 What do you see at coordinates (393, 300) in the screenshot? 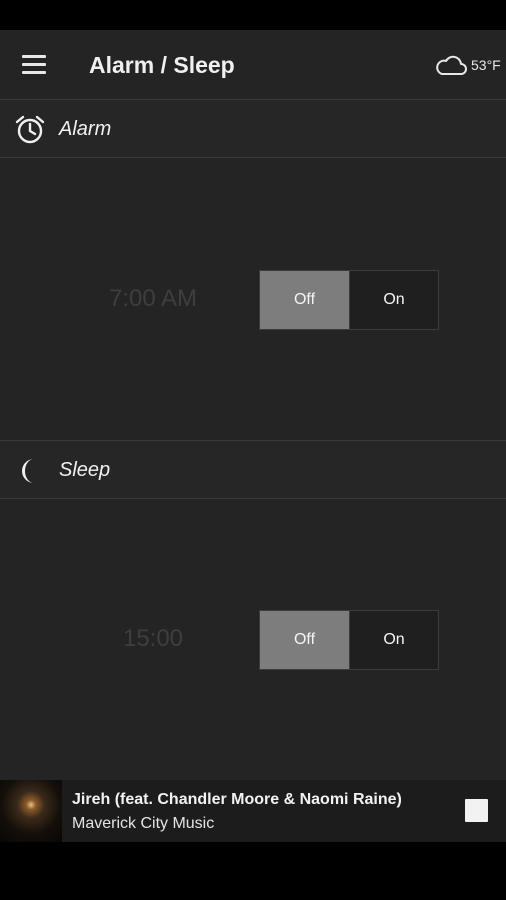
I see `alarm-on-button: On` at bounding box center [393, 300].